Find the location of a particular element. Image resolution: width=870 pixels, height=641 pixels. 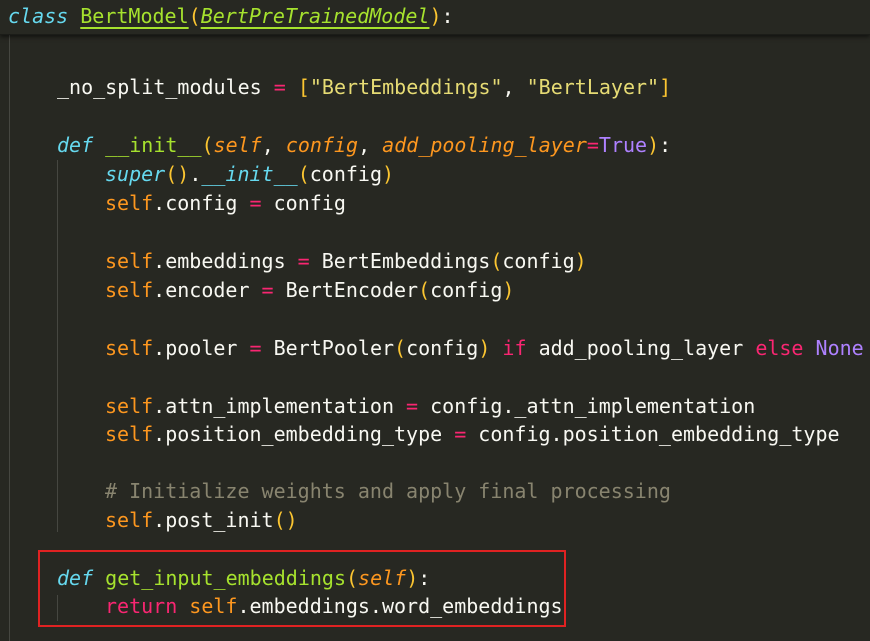

condition: add_pooling_layer is located at coordinates (641, 348).